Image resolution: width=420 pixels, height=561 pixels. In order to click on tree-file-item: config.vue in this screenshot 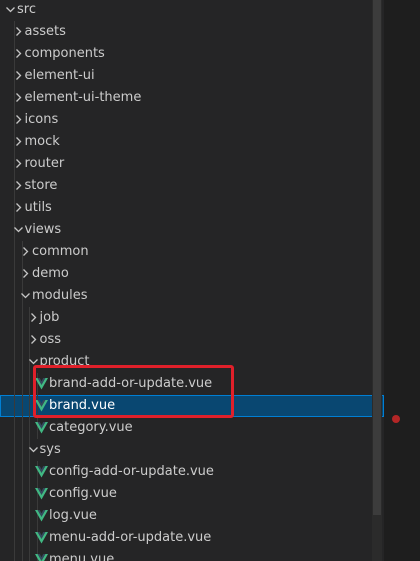, I will do `click(192, 494)`.